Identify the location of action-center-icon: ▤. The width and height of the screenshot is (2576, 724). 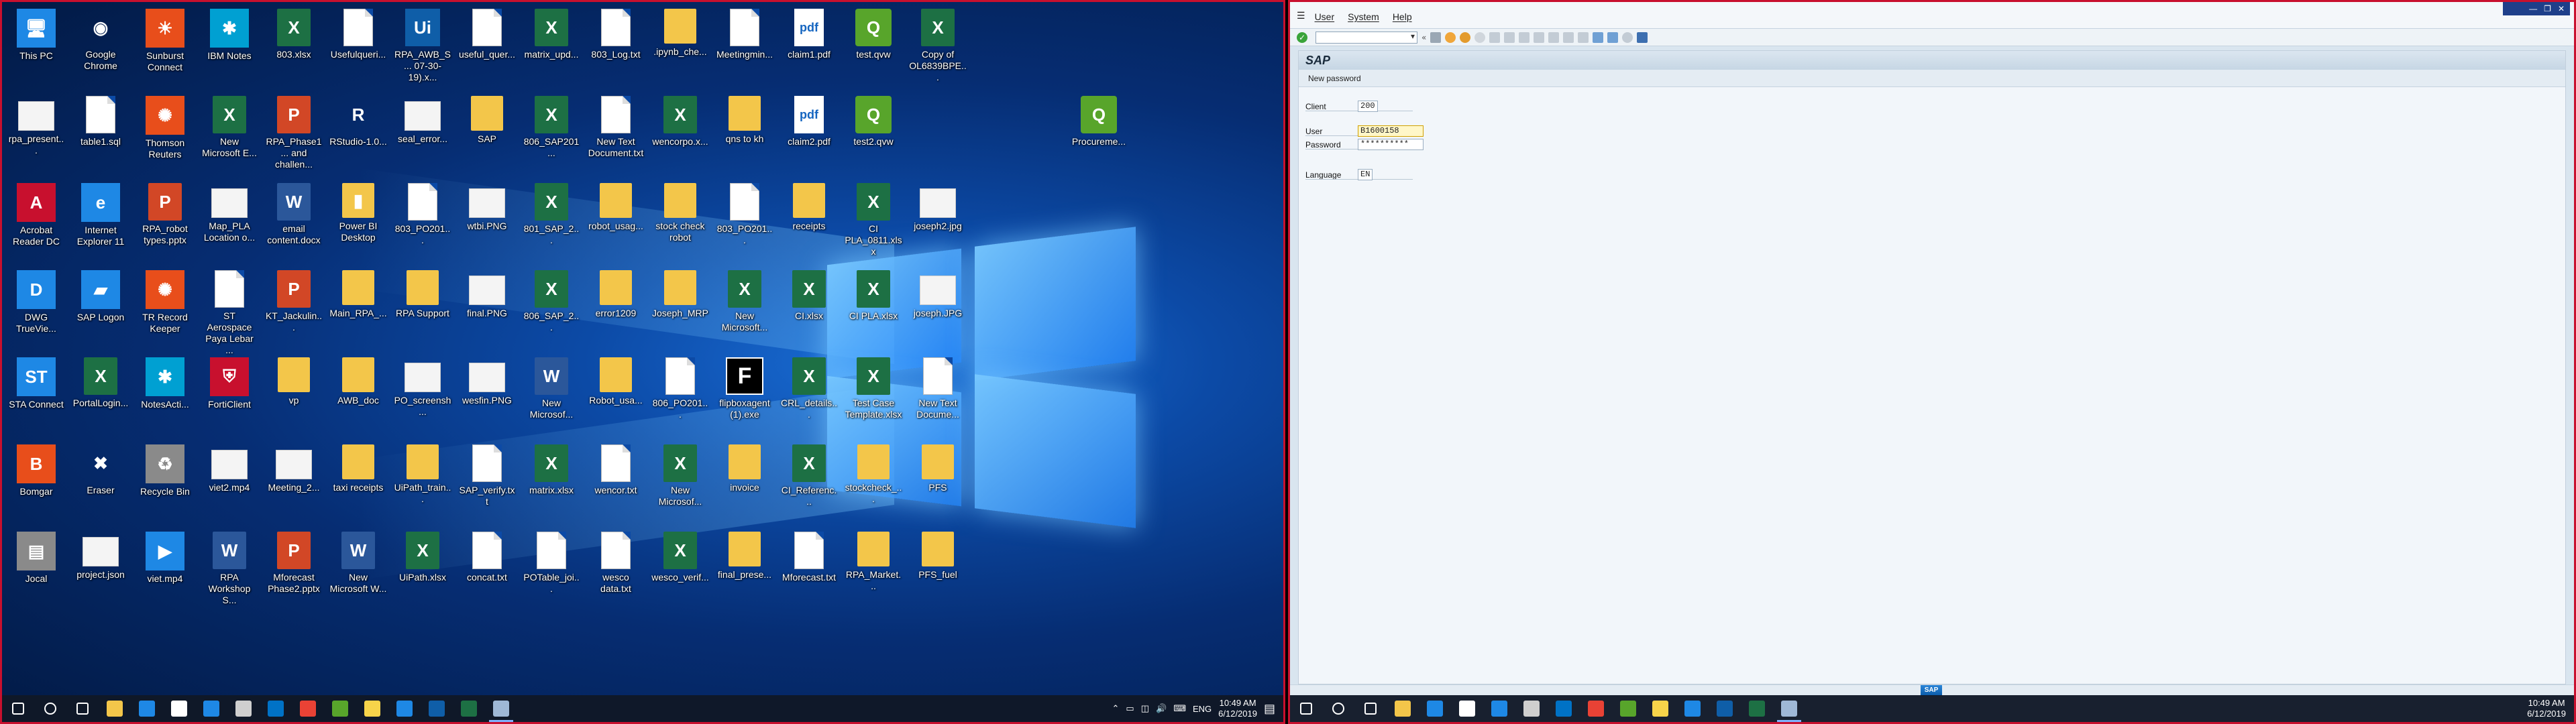
(1269, 709).